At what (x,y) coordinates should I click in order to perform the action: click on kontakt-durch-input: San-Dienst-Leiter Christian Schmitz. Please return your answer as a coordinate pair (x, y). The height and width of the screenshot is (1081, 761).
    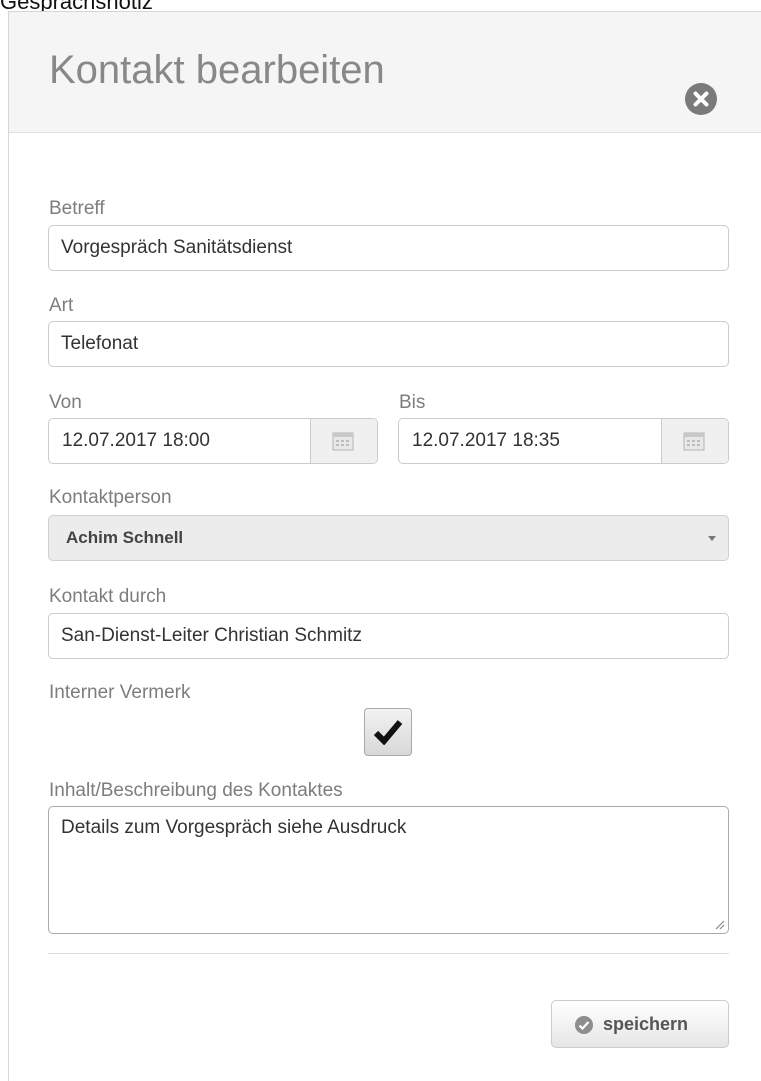
    Looking at the image, I should click on (388, 636).